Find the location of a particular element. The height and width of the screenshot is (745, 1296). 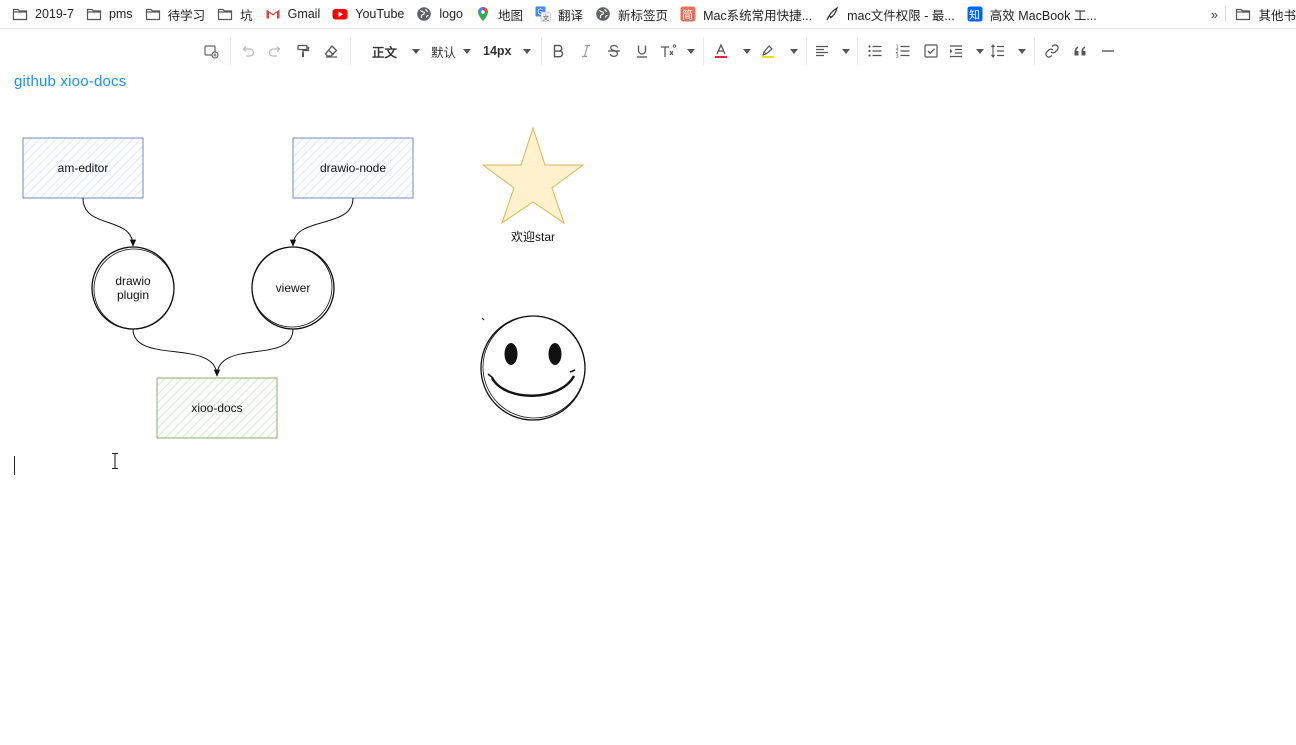

bookmark-item: logo is located at coordinates (439, 14).